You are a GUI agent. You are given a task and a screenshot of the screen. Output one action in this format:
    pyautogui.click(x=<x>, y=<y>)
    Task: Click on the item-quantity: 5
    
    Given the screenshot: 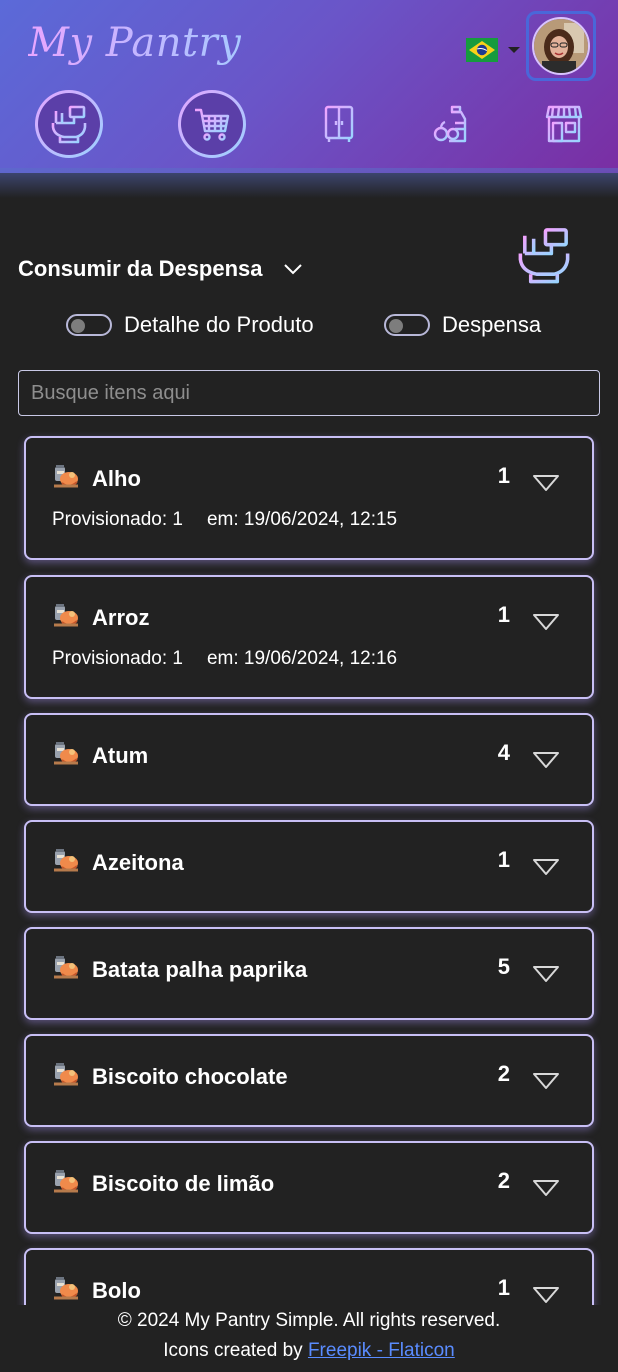 What is the action you would take?
    pyautogui.click(x=503, y=966)
    